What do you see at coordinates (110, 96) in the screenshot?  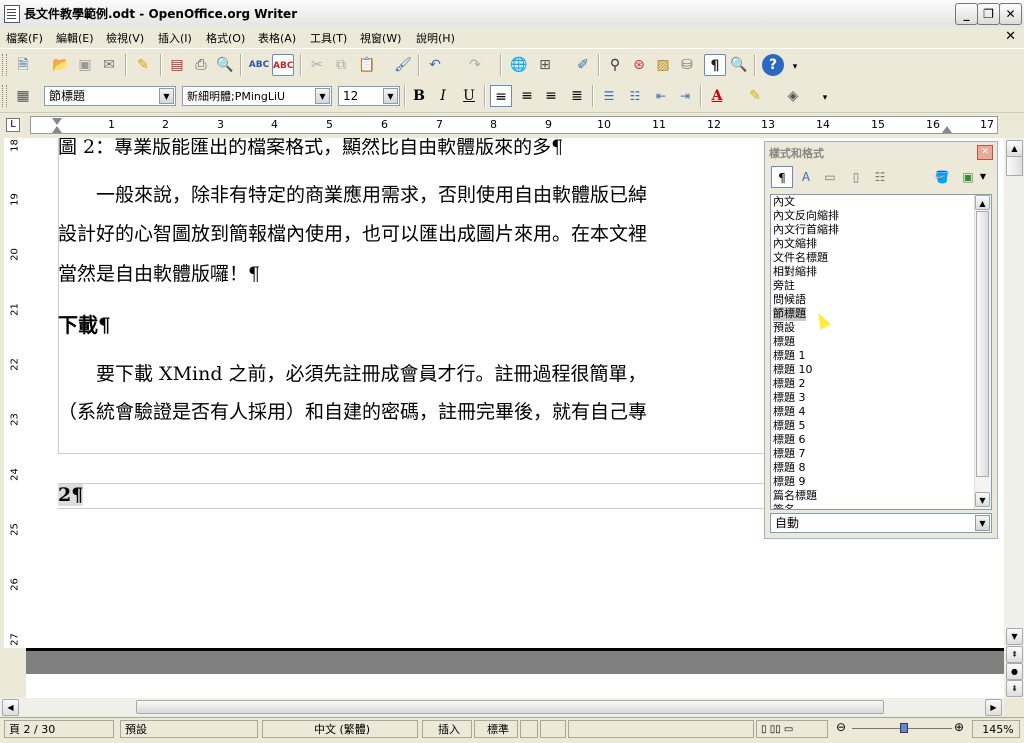 I see `paragraph-style-combo: 節標題 ▼` at bounding box center [110, 96].